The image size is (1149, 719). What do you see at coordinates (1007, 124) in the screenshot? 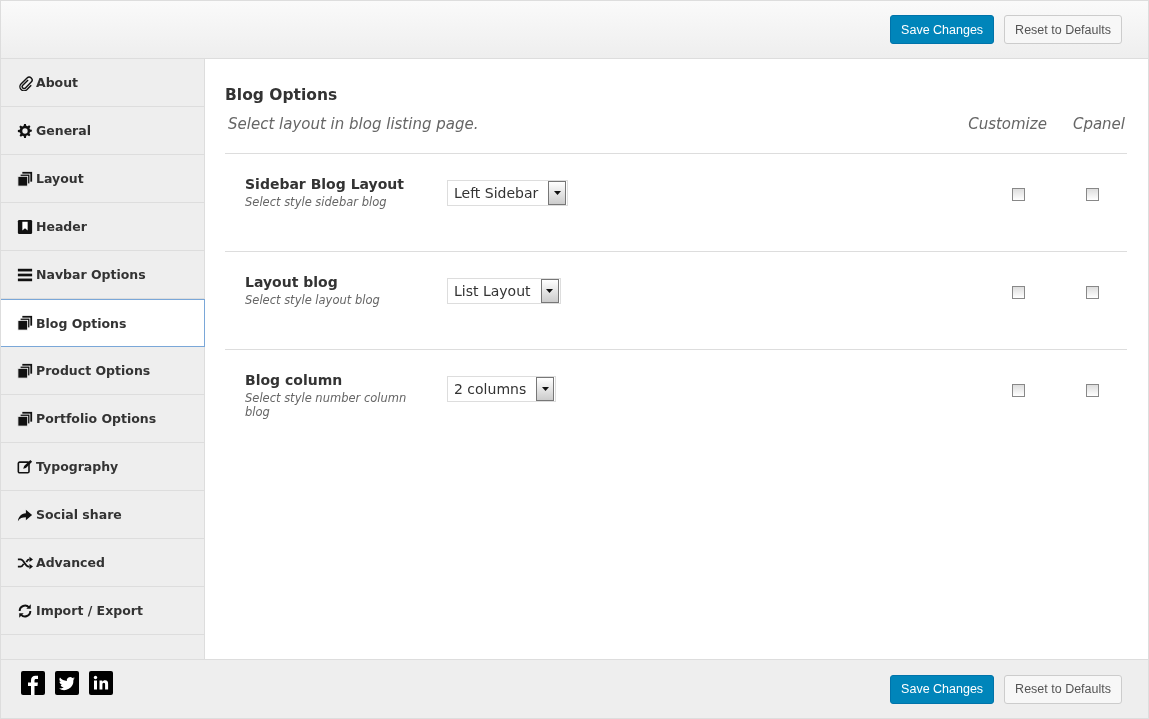
I see `column-header: Customize` at bounding box center [1007, 124].